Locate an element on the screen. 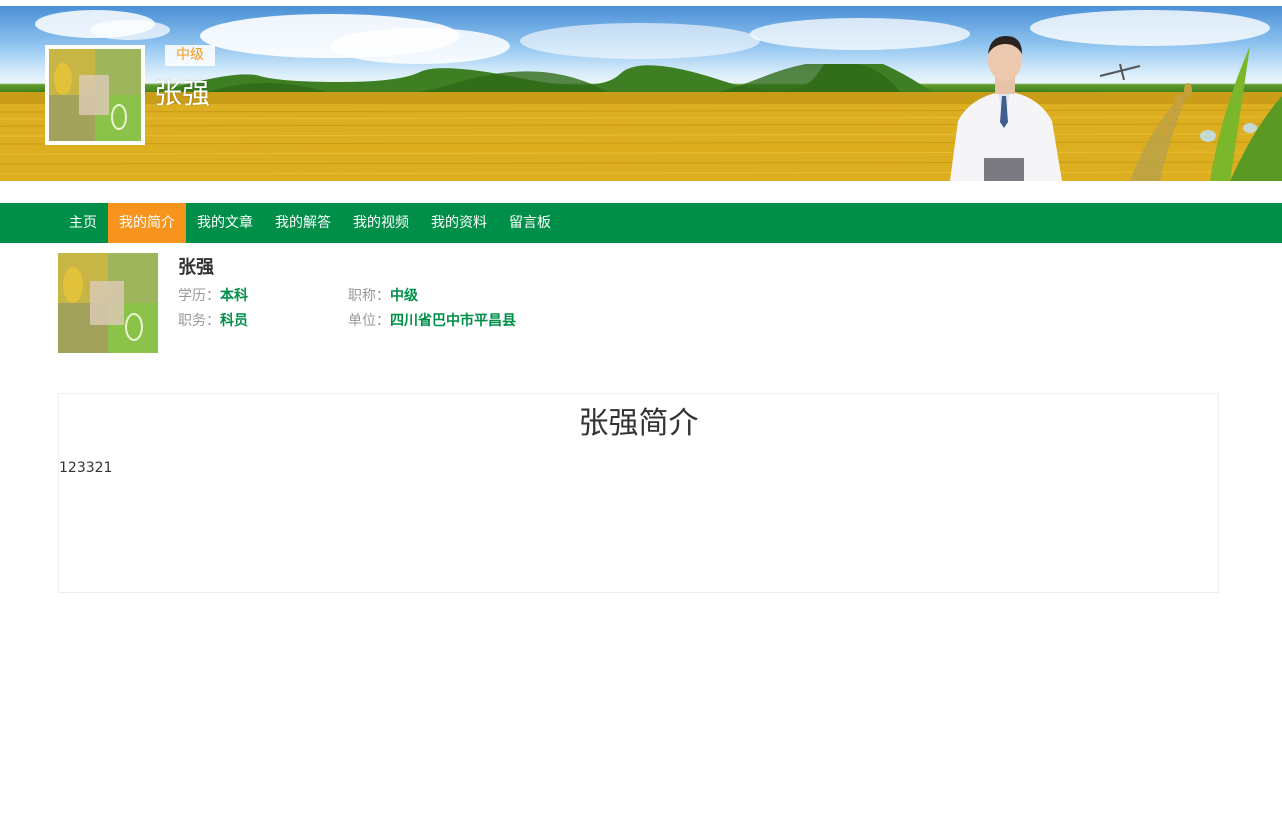  profile-name: 张强 is located at coordinates (196, 267).